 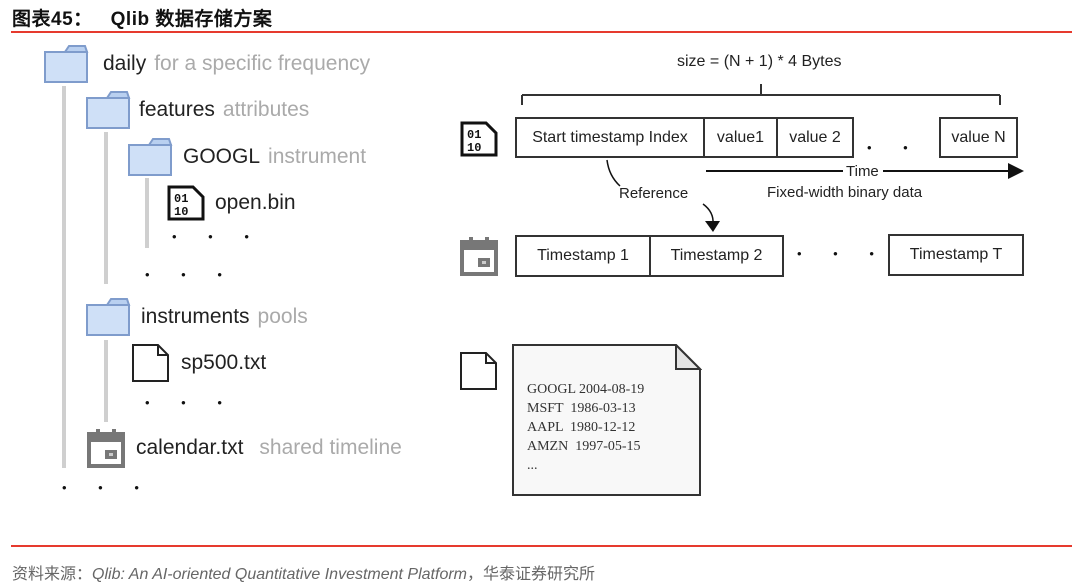 What do you see at coordinates (610, 137) in the screenshot?
I see `cell-start-timestamp-index: Start timestamp Index` at bounding box center [610, 137].